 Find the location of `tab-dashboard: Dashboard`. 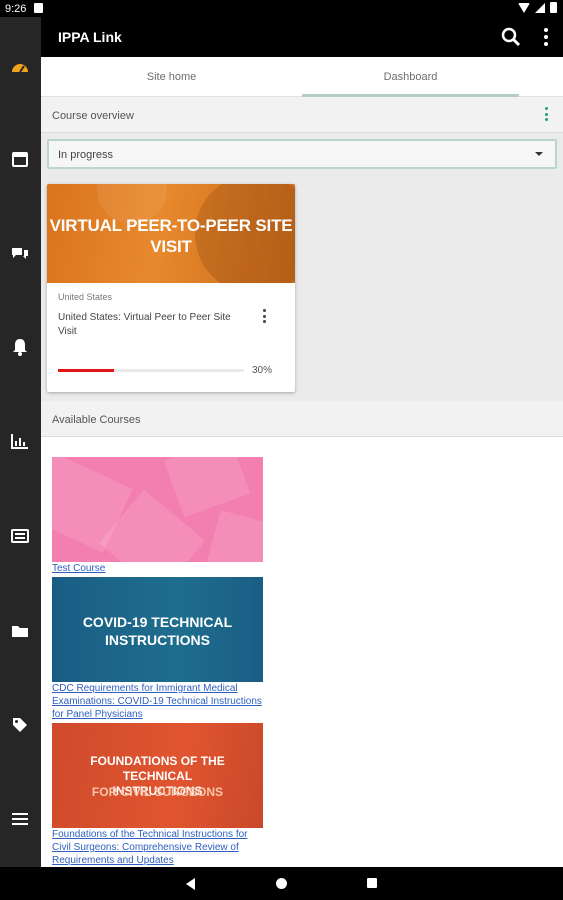

tab-dashboard: Dashboard is located at coordinates (410, 77).